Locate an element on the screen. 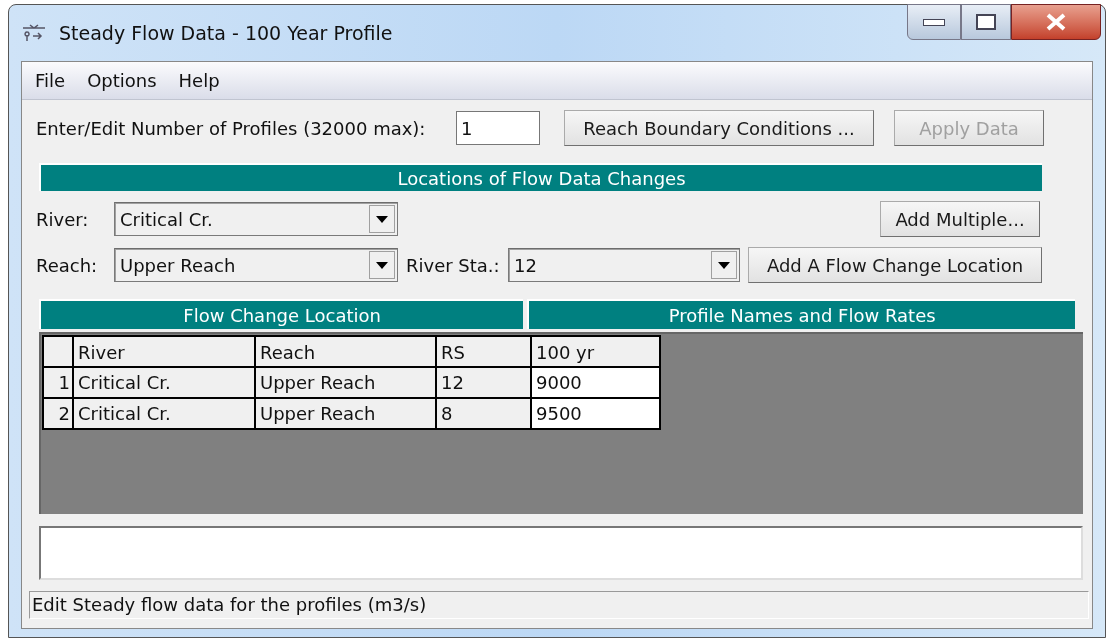  profiles-input: 1 is located at coordinates (498, 128).